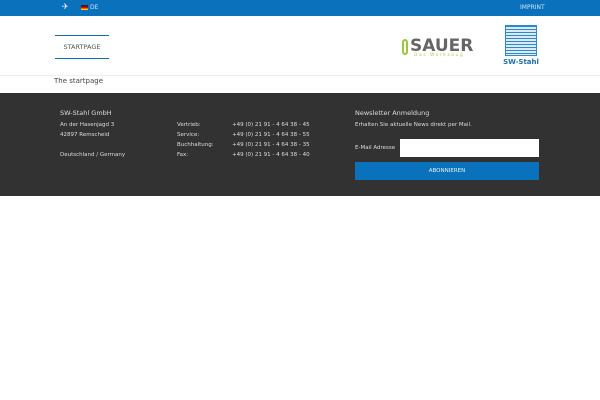 This screenshot has width=600, height=400. What do you see at coordinates (271, 125) in the screenshot?
I see `contact-phone: +49 (0) 21 91 - 4 64 38 - 45` at bounding box center [271, 125].